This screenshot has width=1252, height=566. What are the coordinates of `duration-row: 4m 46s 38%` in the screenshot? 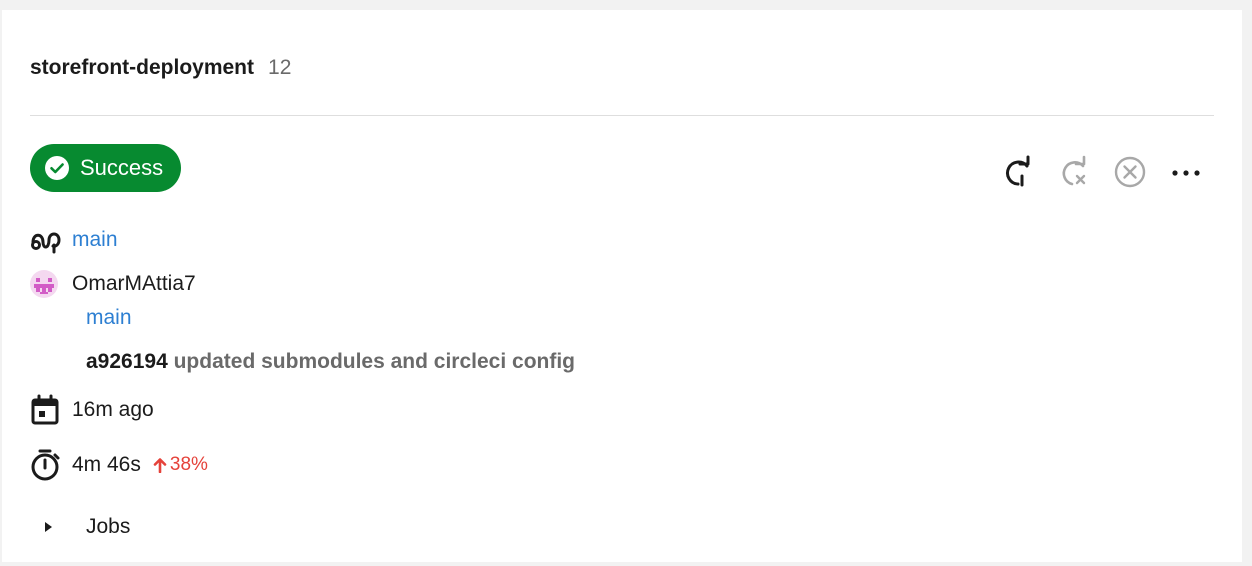 It's located at (119, 465).